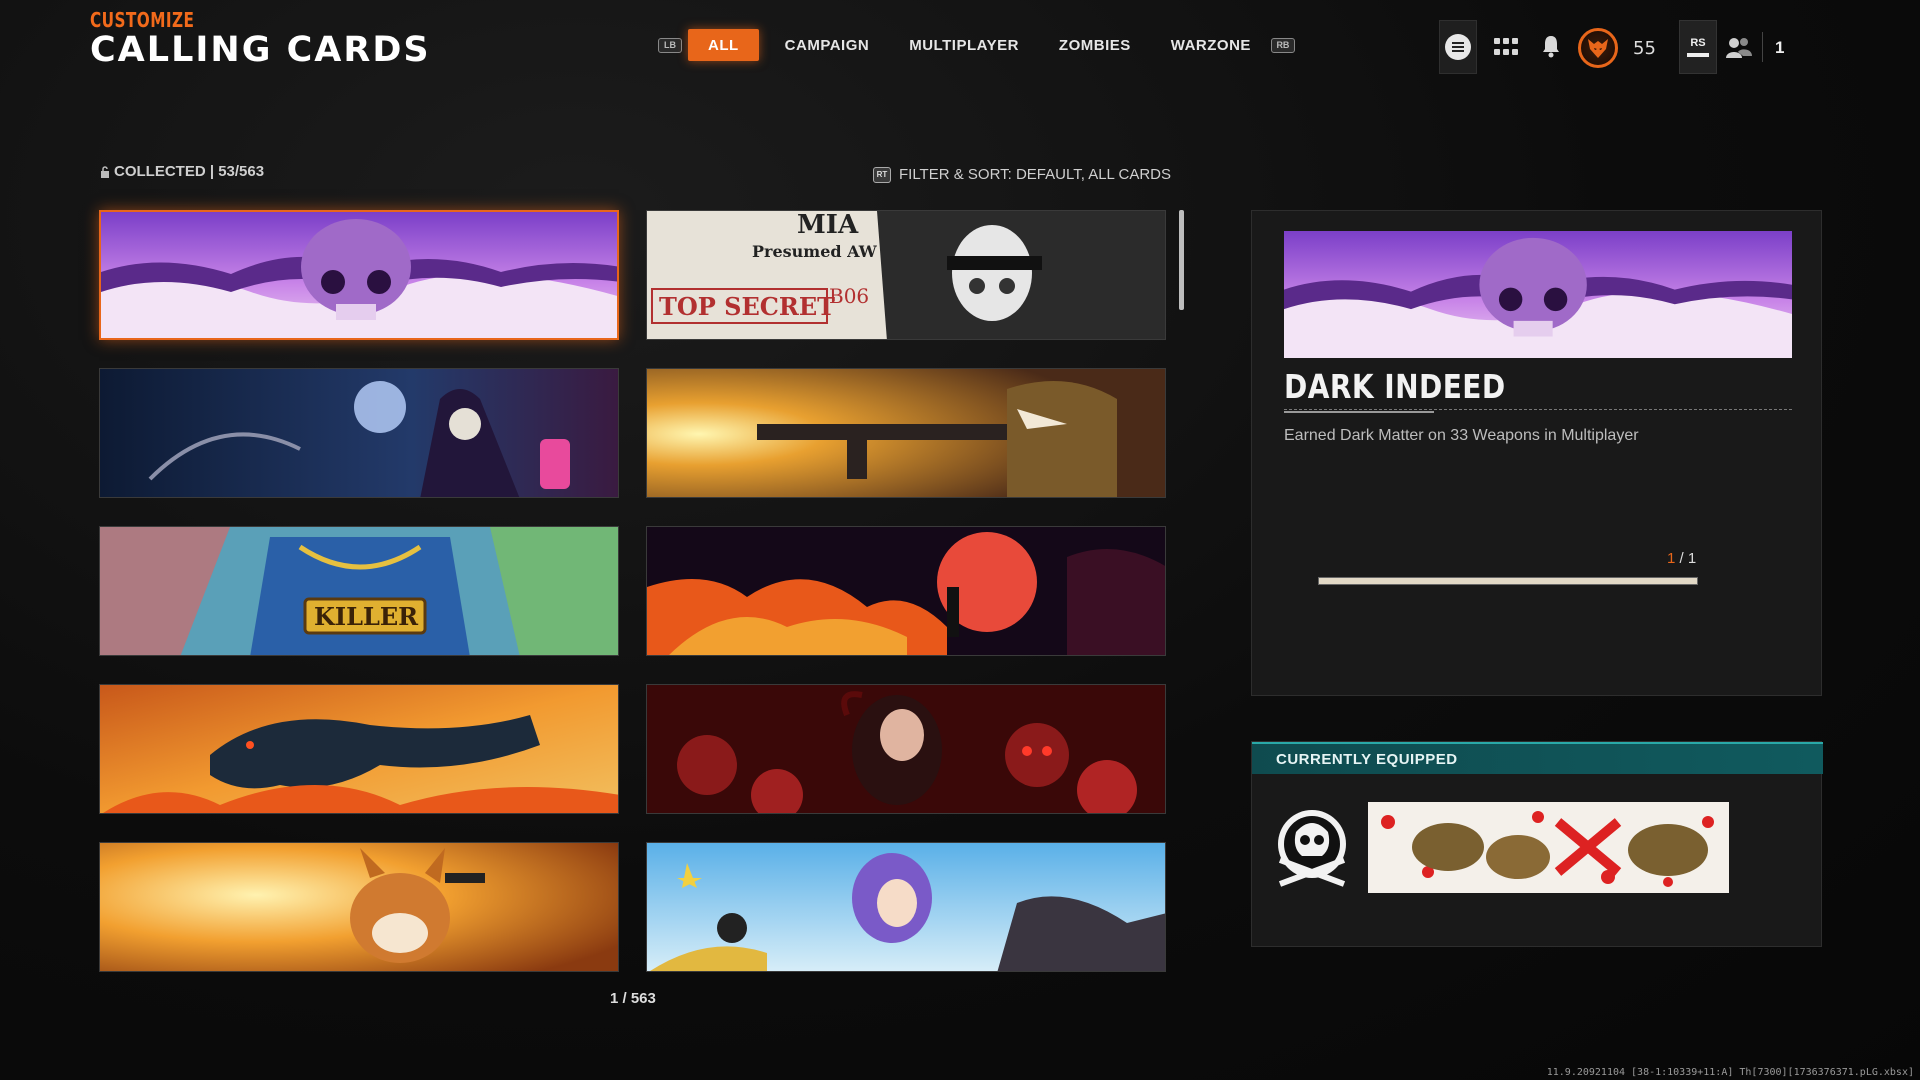 The width and height of the screenshot is (1920, 1080). Describe the element at coordinates (1506, 47) in the screenshot. I see `apps-grid-icon` at that location.